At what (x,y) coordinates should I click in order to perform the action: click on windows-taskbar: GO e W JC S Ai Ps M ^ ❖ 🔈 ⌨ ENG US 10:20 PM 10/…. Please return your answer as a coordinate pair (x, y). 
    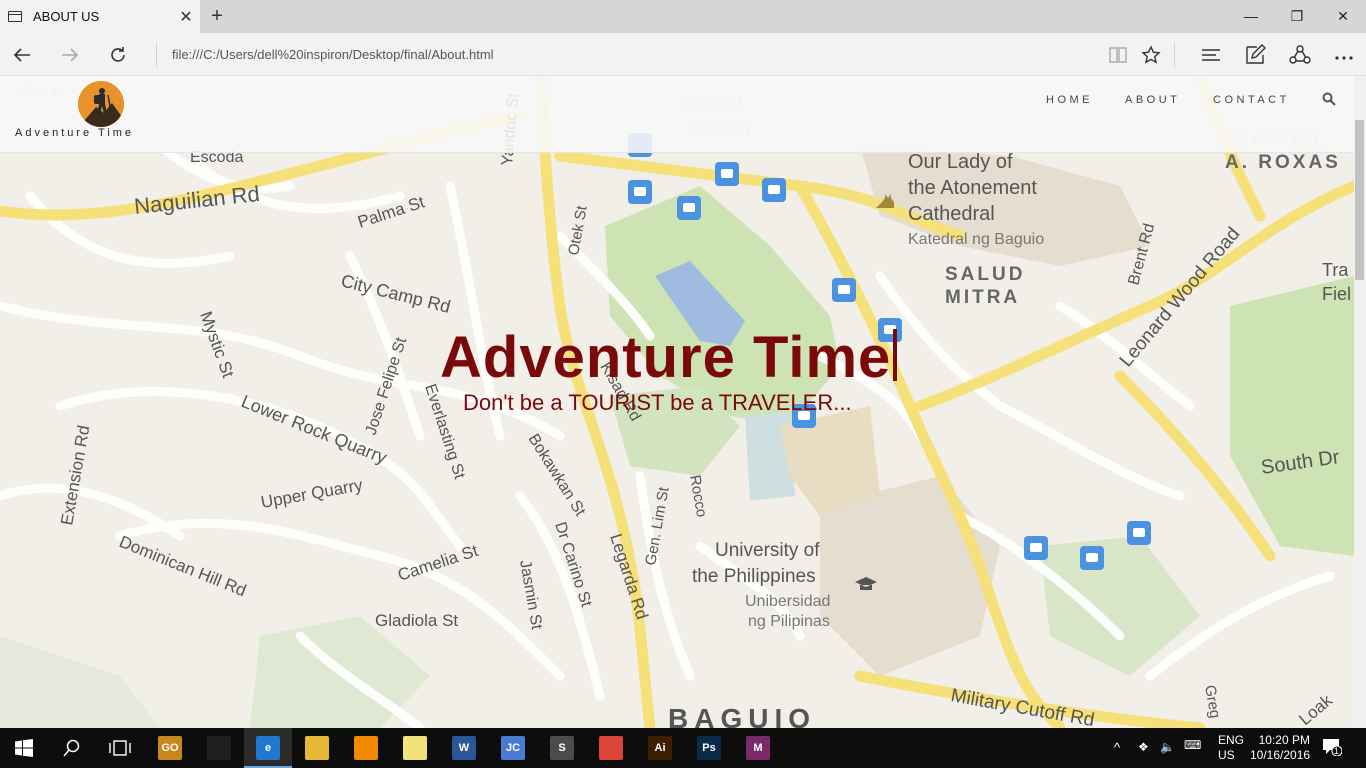
    Looking at the image, I should click on (683, 748).